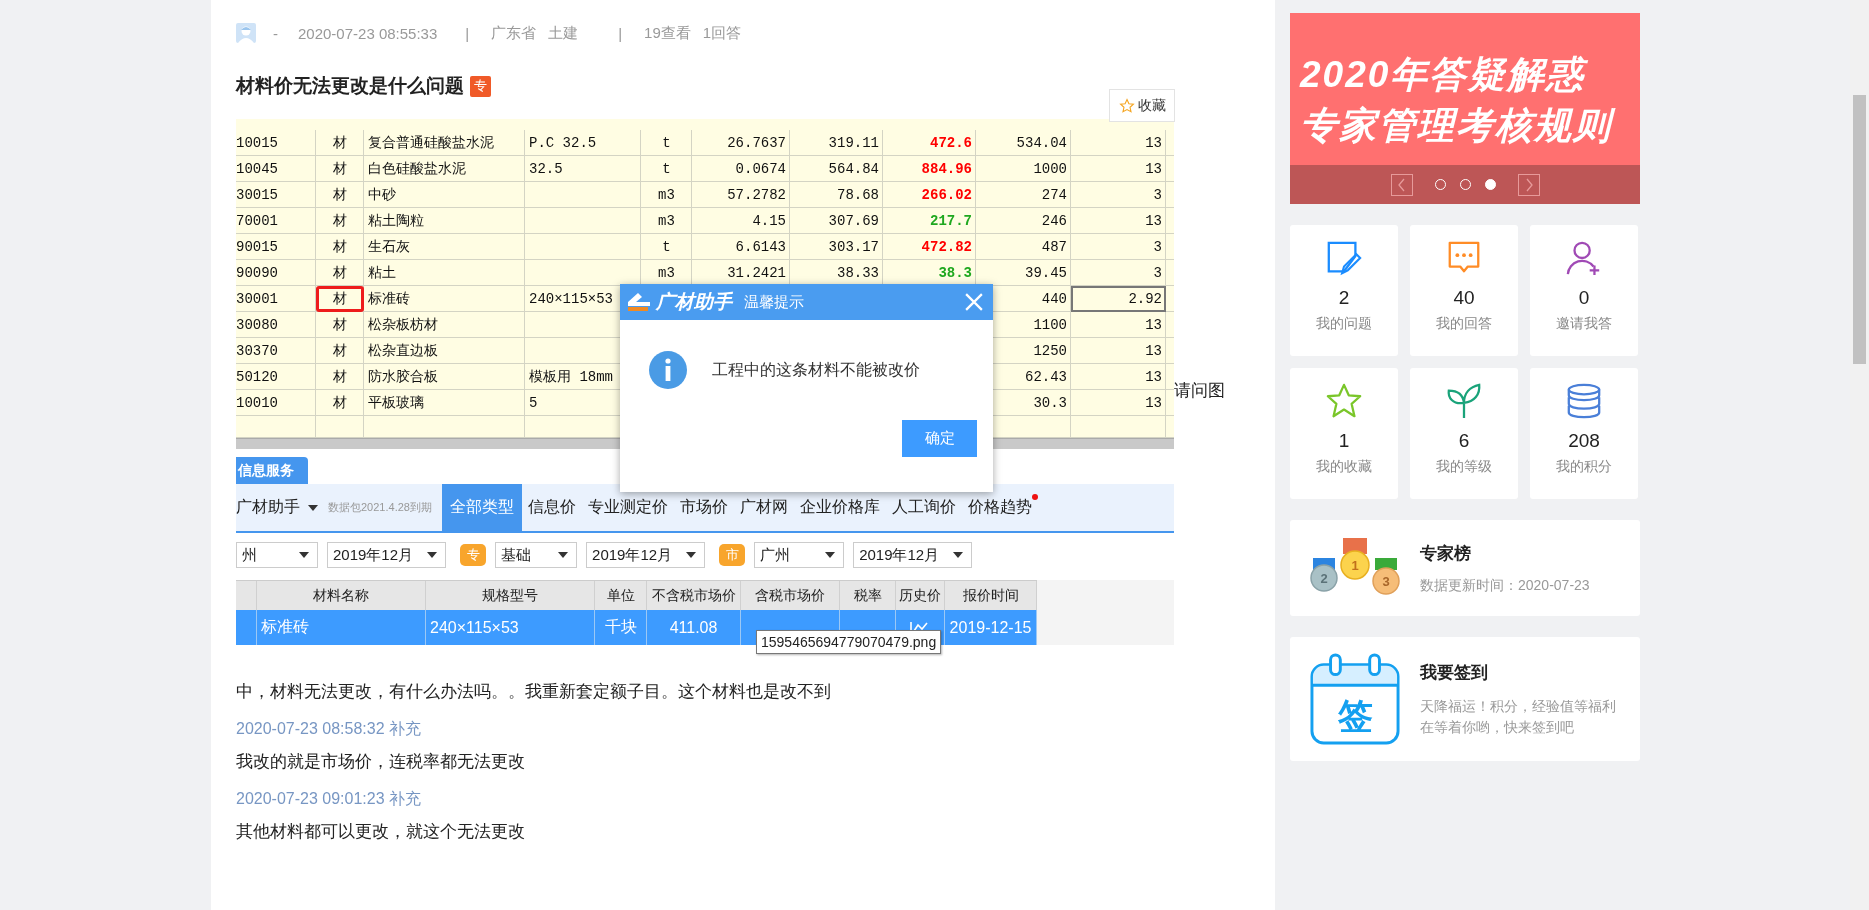  I want to click on table-cell-text: 1000, so click(1050, 169).